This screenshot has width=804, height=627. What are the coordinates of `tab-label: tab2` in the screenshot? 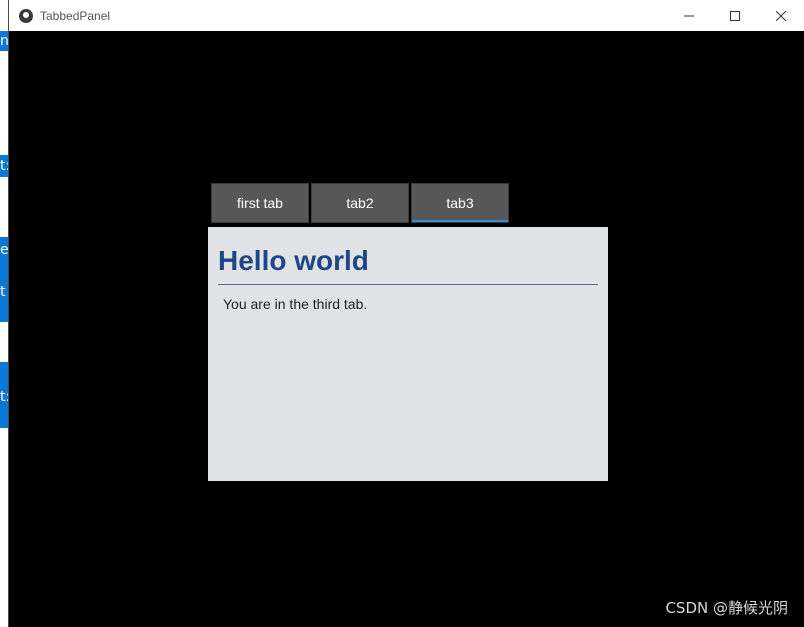 It's located at (360, 203).